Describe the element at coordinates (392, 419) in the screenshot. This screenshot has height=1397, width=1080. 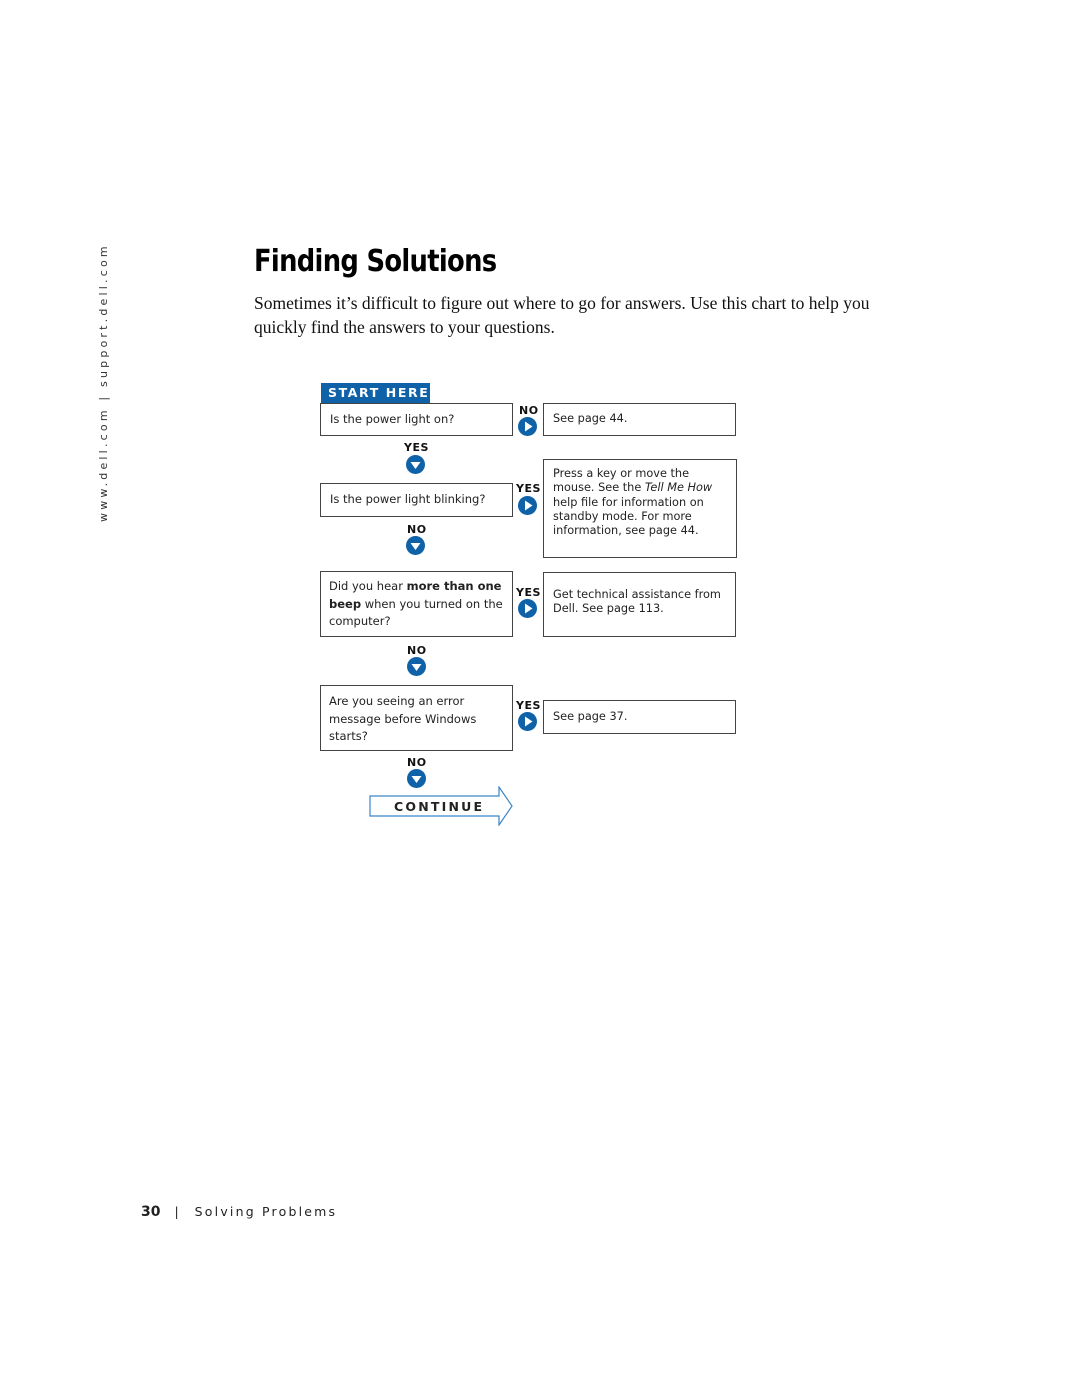
I see `question-text: Is the power light on?` at that location.